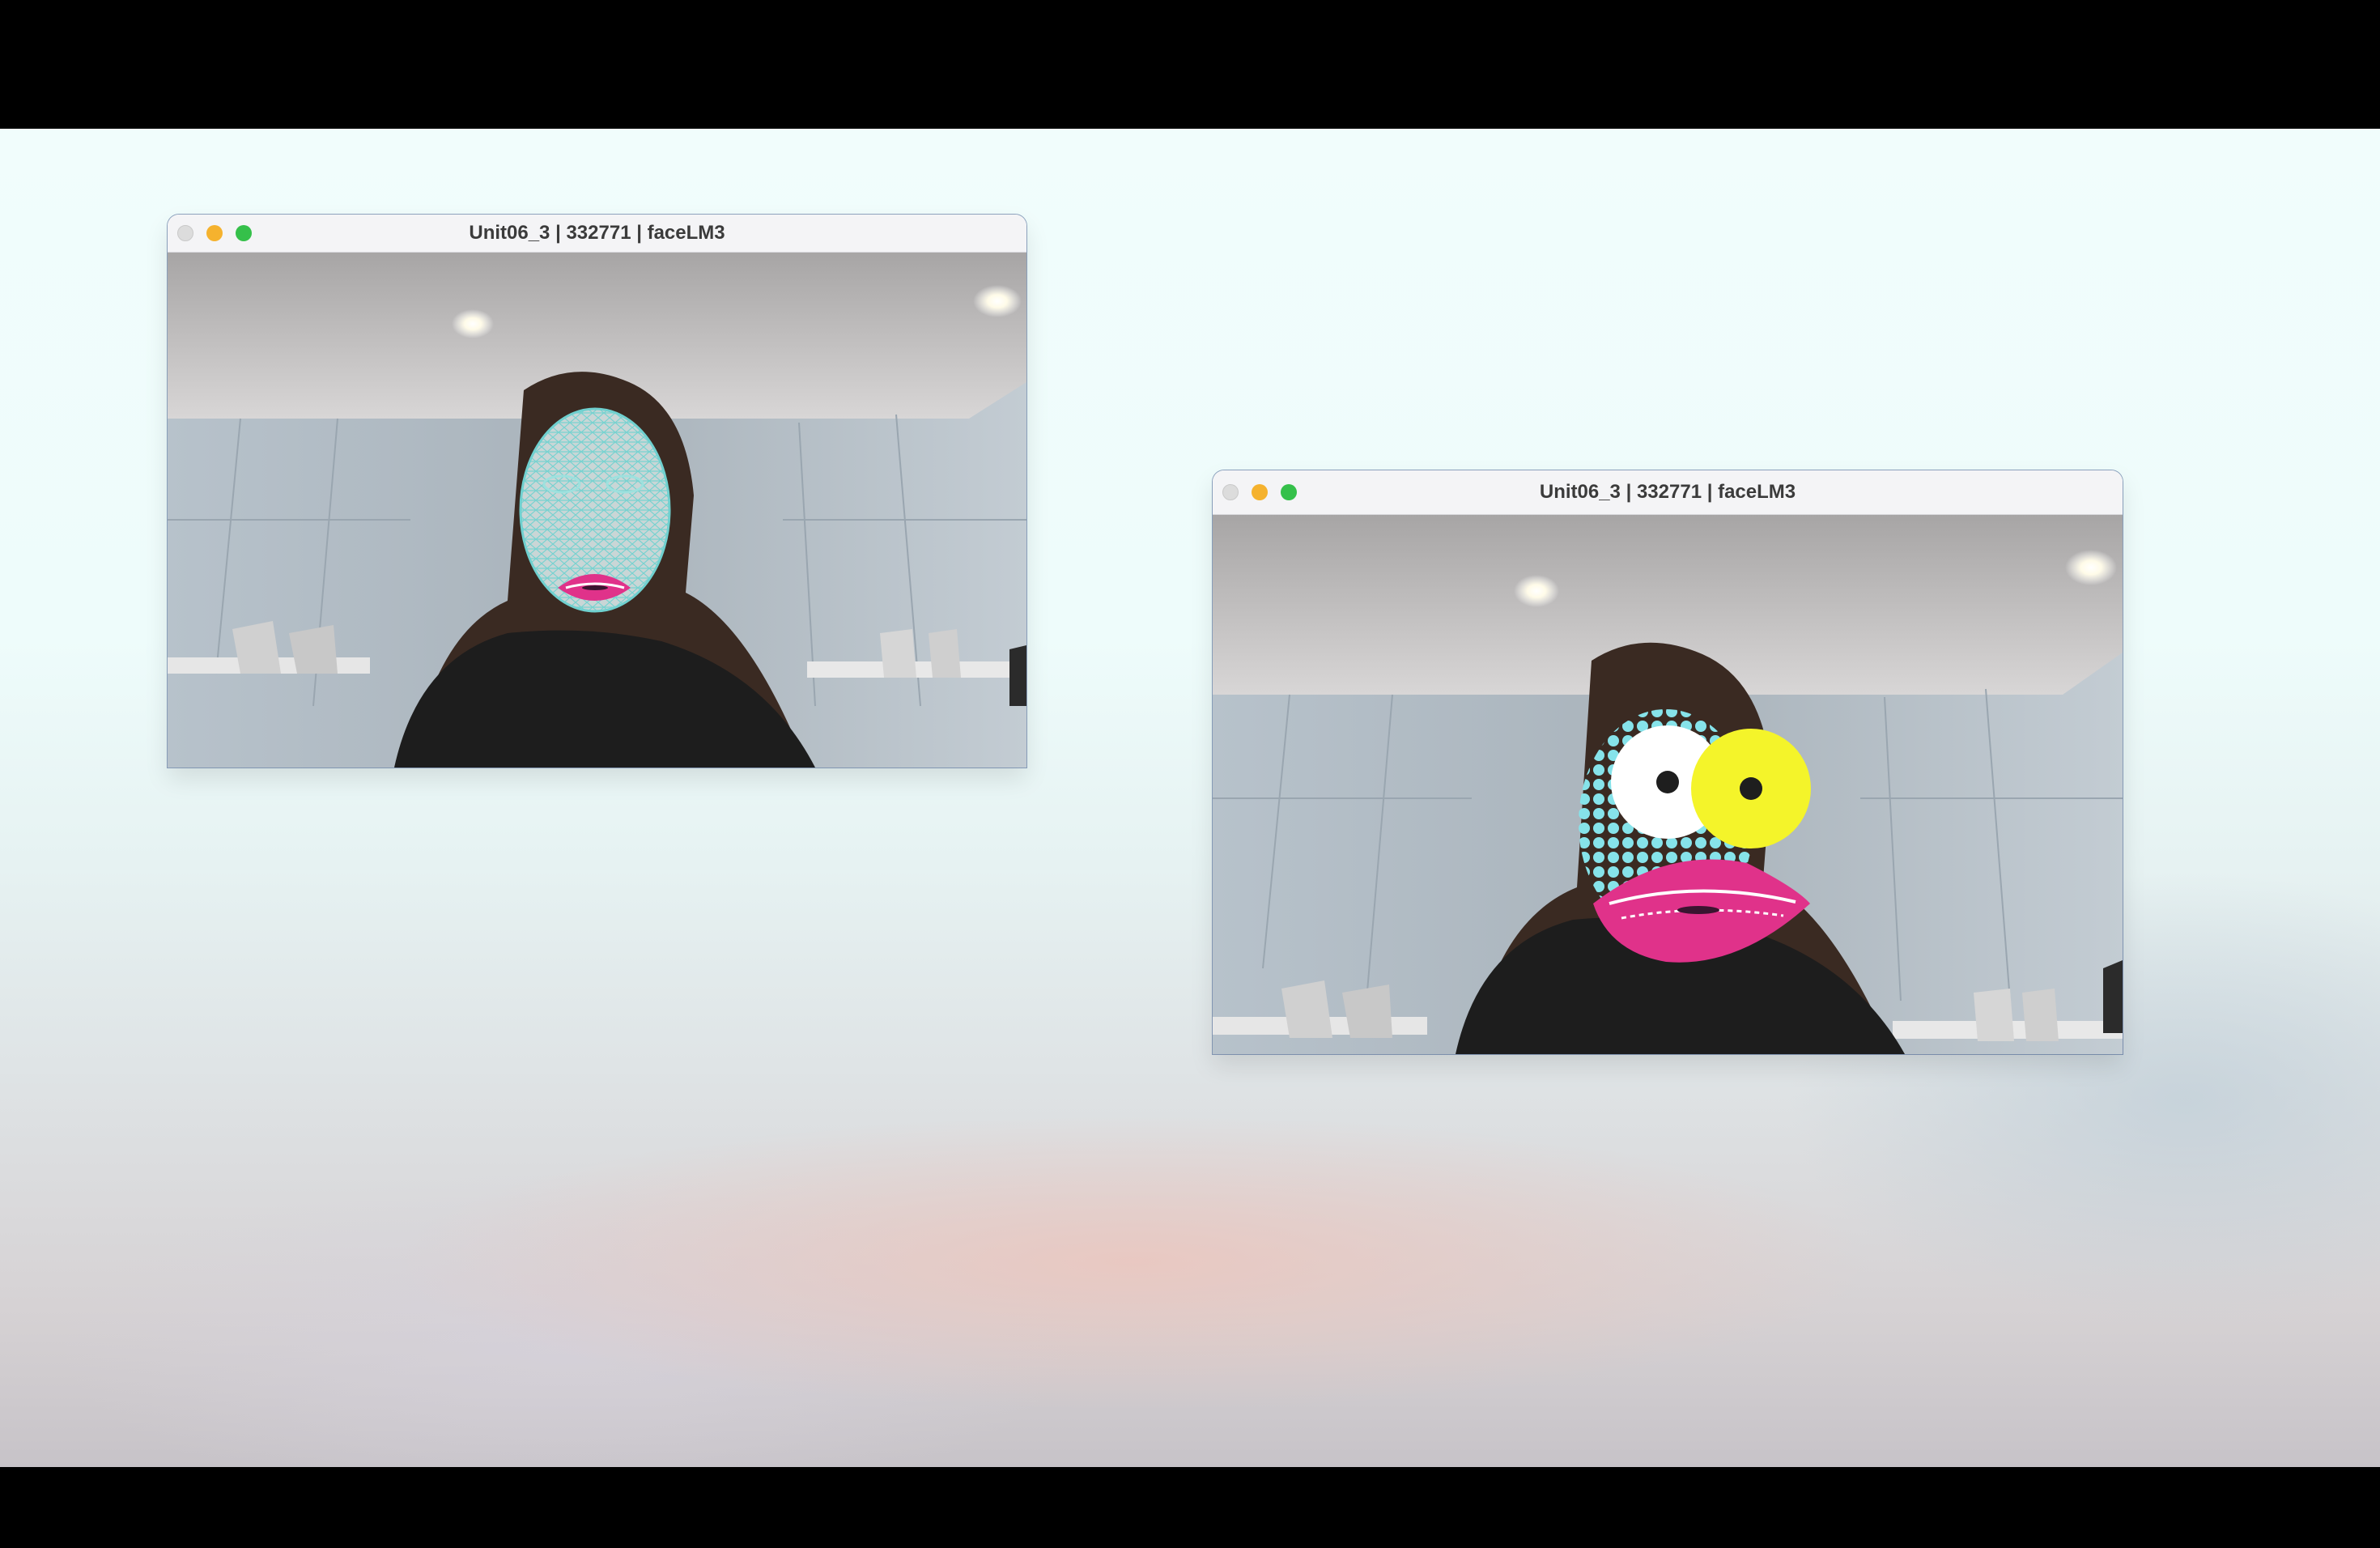  What do you see at coordinates (1751, 788) in the screenshot?
I see `pupil-right` at bounding box center [1751, 788].